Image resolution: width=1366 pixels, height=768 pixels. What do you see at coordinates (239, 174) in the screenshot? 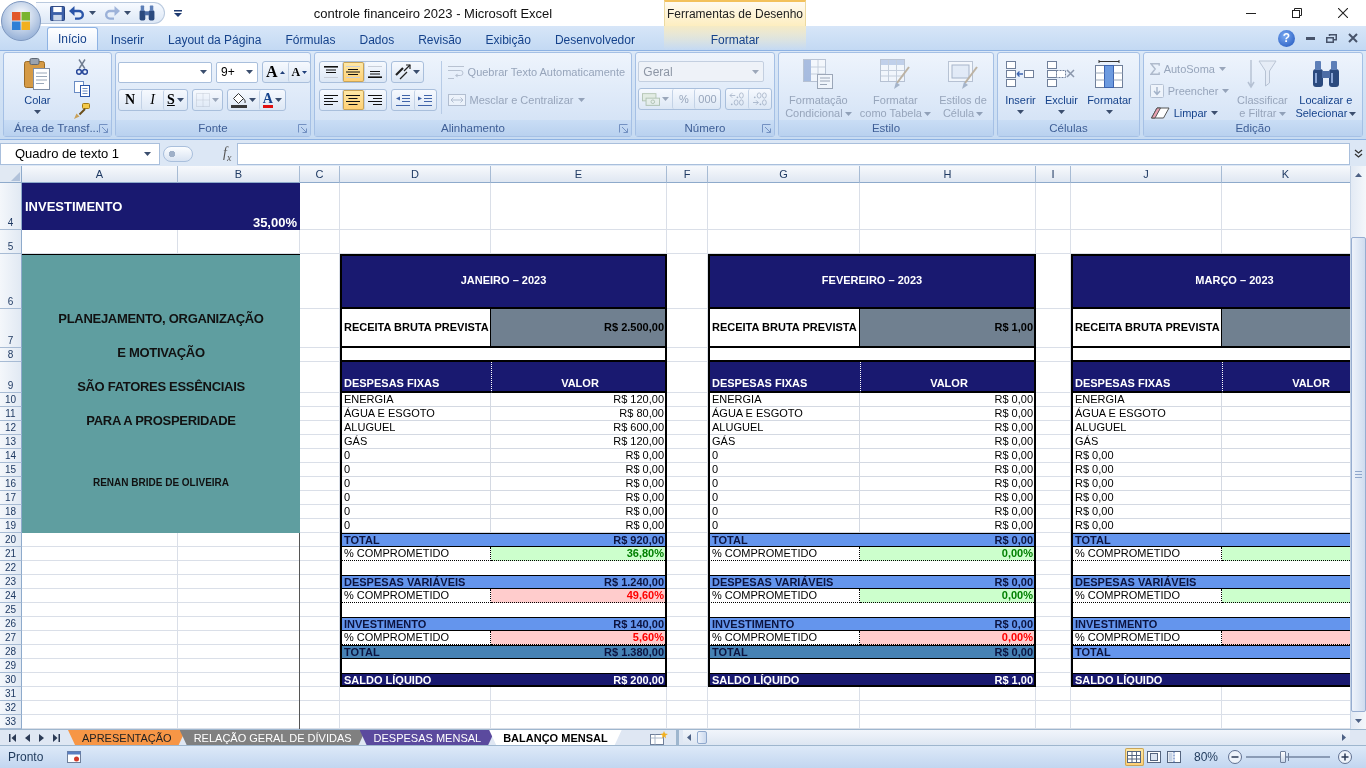
I see `column-header: B` at bounding box center [239, 174].